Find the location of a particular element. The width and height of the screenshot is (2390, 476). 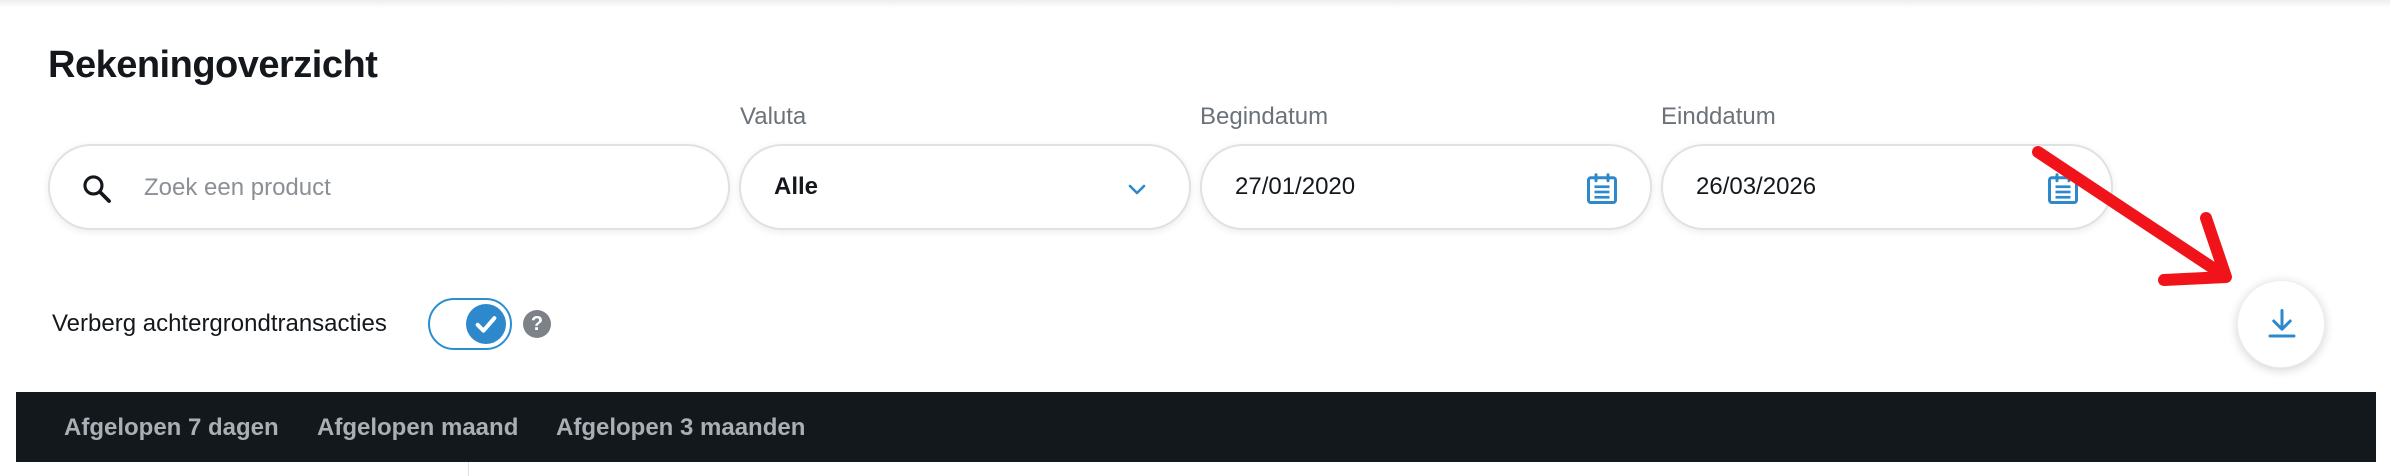

download-button is located at coordinates (2281, 324).